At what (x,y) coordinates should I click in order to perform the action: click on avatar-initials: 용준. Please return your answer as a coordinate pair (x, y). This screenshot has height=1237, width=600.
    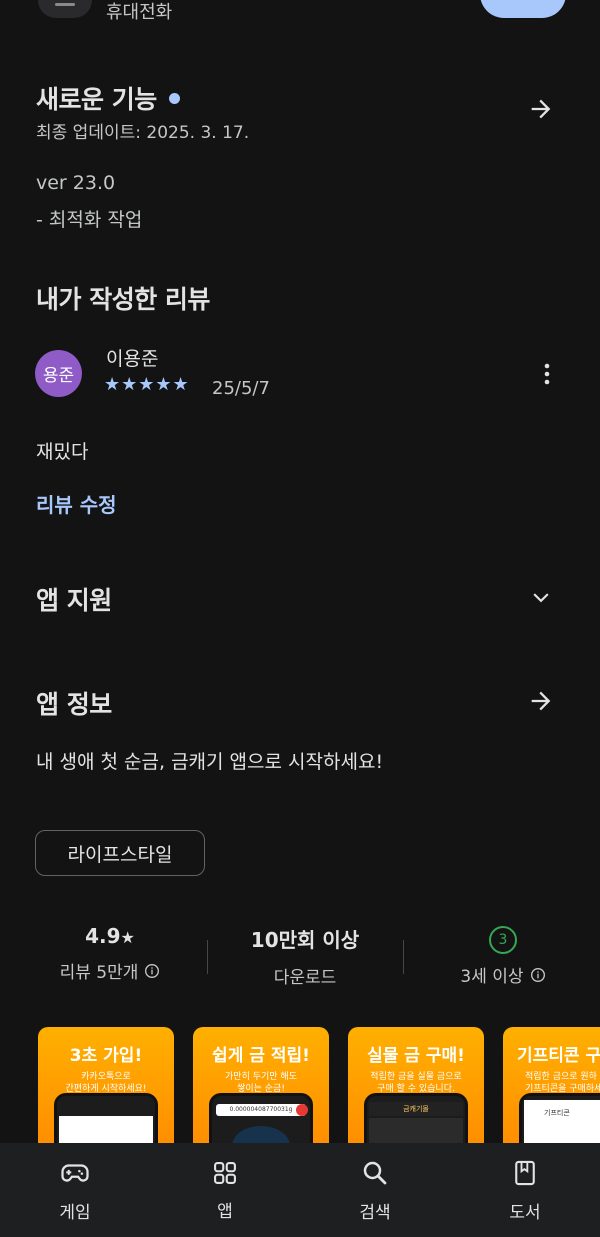
    Looking at the image, I should click on (58, 376).